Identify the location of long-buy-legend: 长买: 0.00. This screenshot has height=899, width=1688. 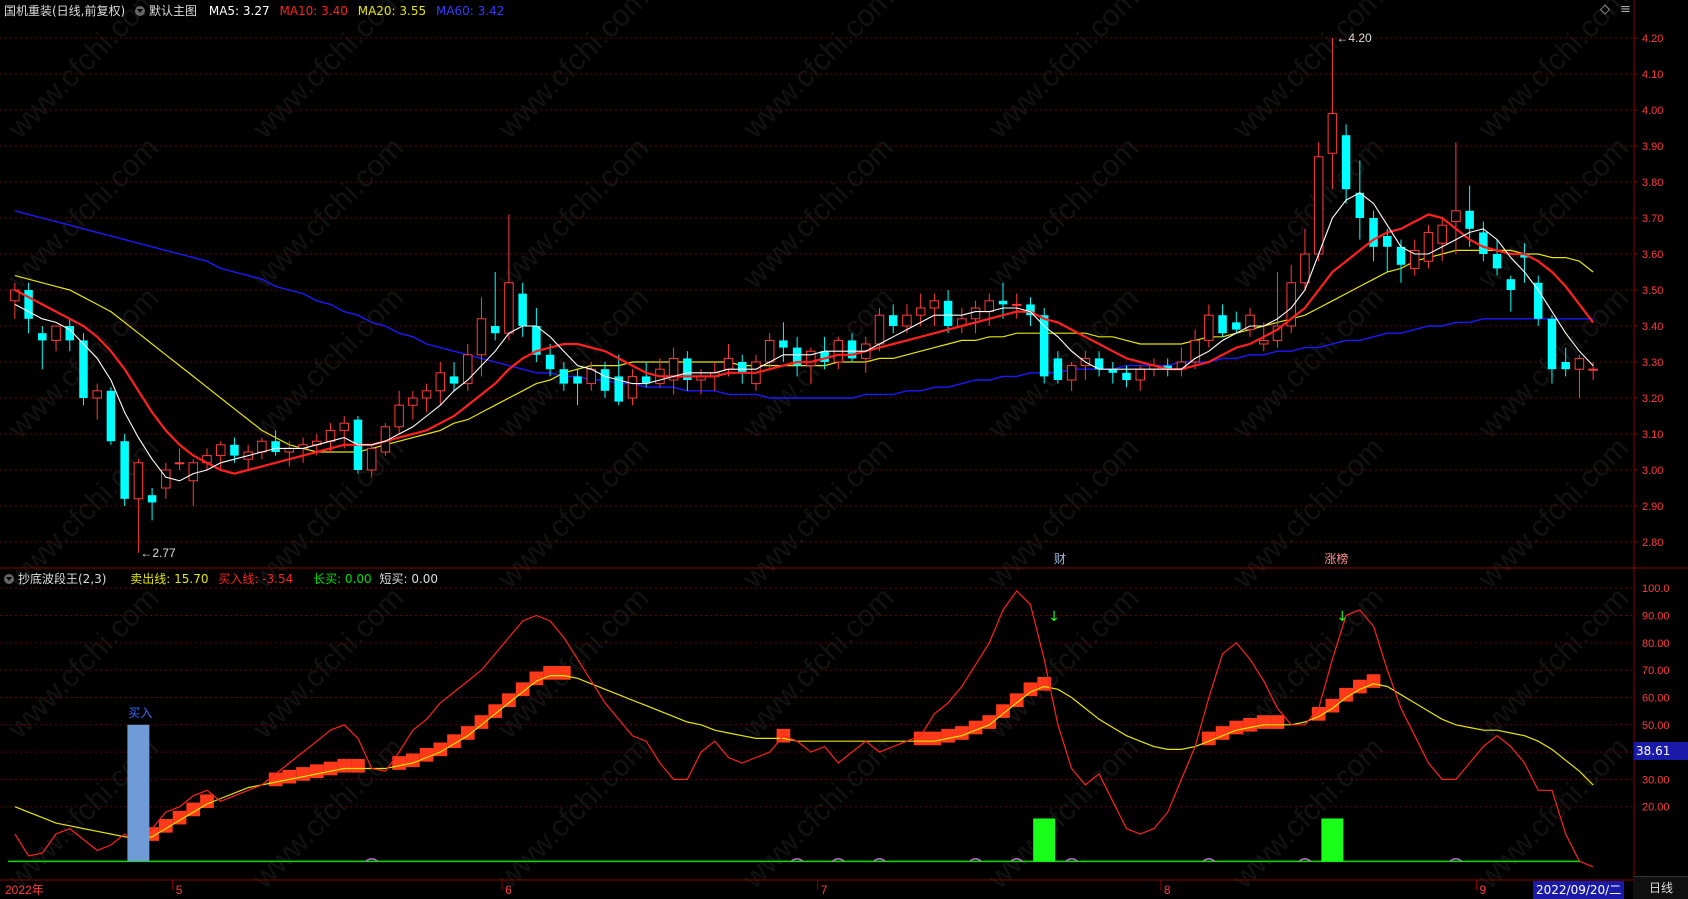
(342, 579).